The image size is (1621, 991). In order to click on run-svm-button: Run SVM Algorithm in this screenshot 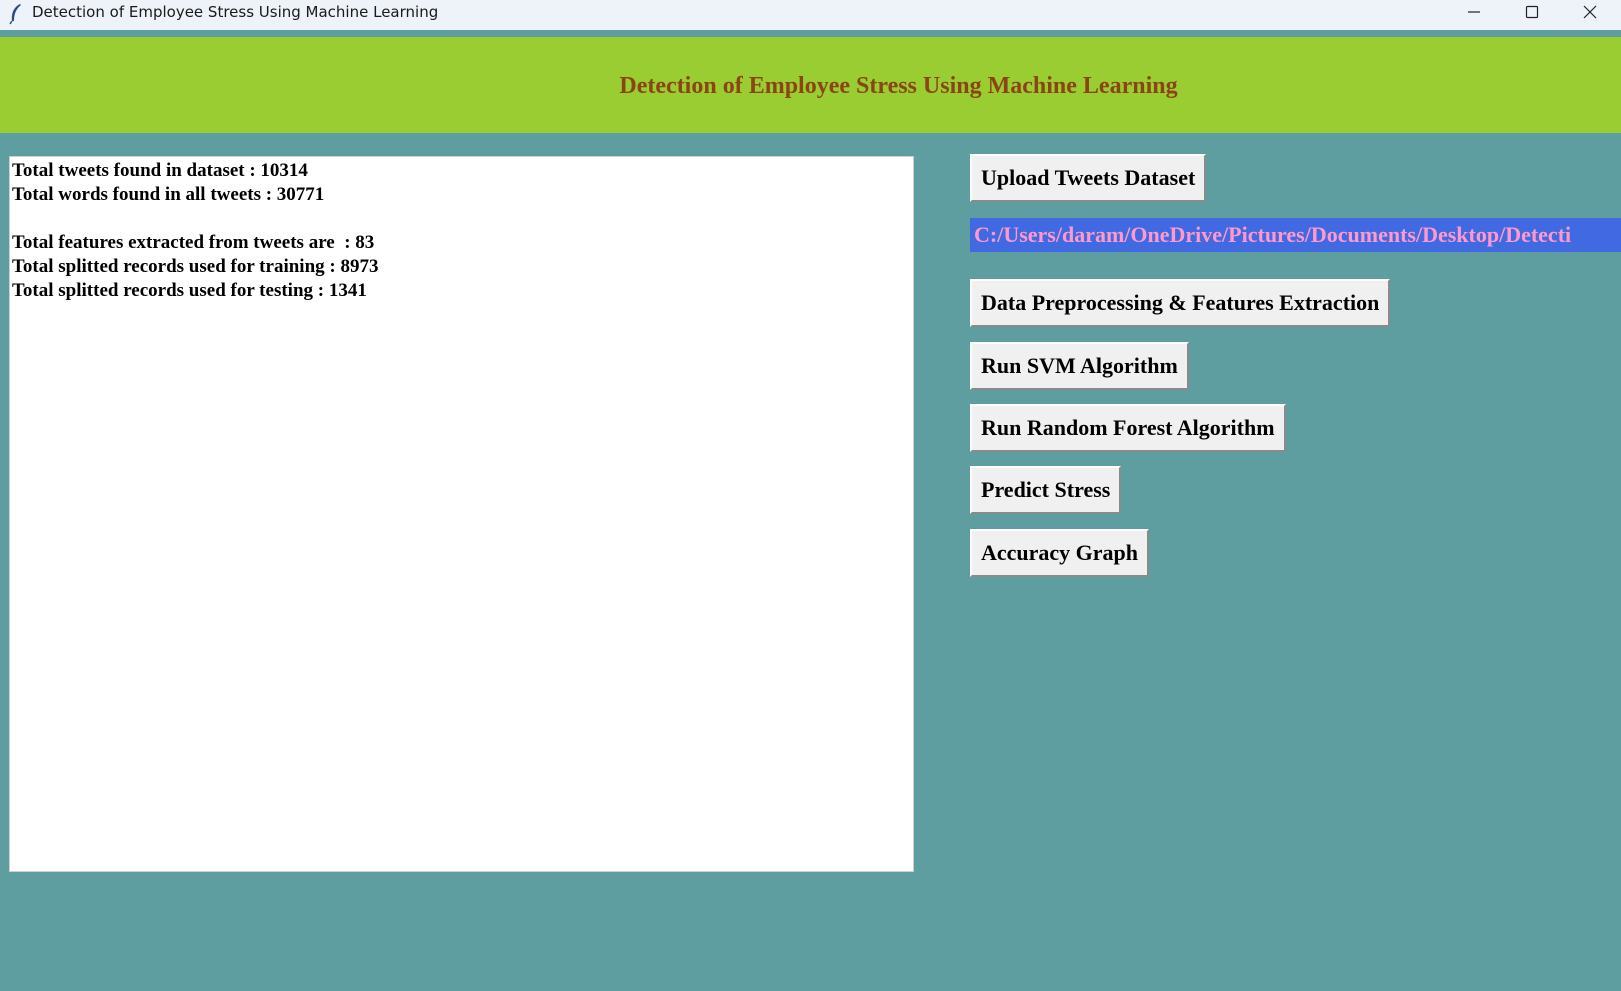, I will do `click(1079, 366)`.